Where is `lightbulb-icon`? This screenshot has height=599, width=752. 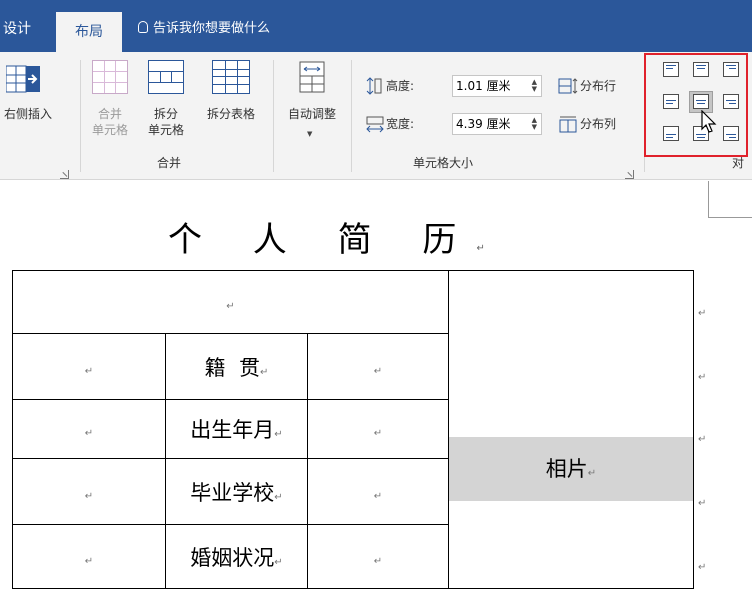 lightbulb-icon is located at coordinates (143, 27).